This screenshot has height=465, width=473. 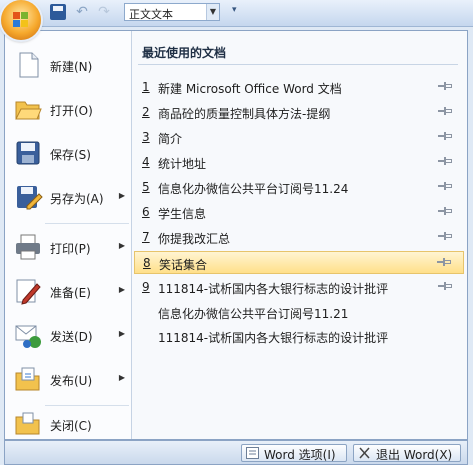 What do you see at coordinates (146, 87) in the screenshot?
I see `recent-document-number: 1` at bounding box center [146, 87].